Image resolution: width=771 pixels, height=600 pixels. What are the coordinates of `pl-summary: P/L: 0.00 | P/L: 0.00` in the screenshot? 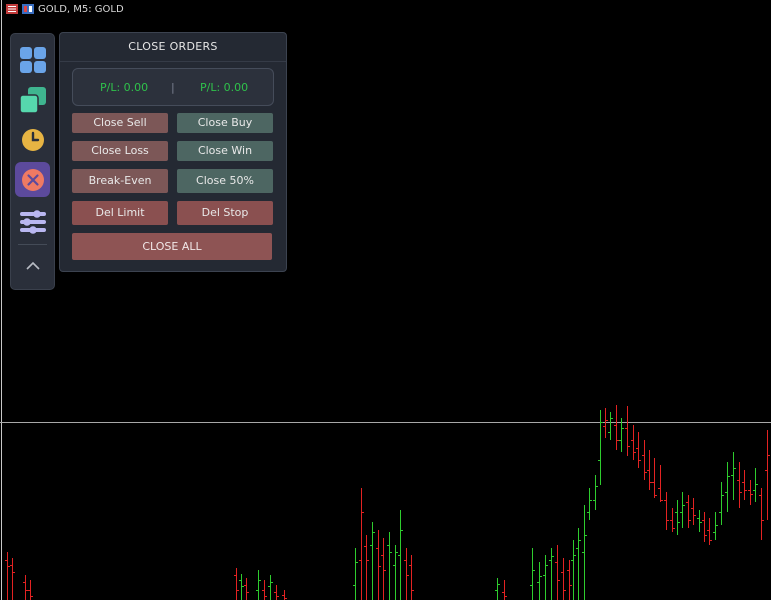 It's located at (173, 87).